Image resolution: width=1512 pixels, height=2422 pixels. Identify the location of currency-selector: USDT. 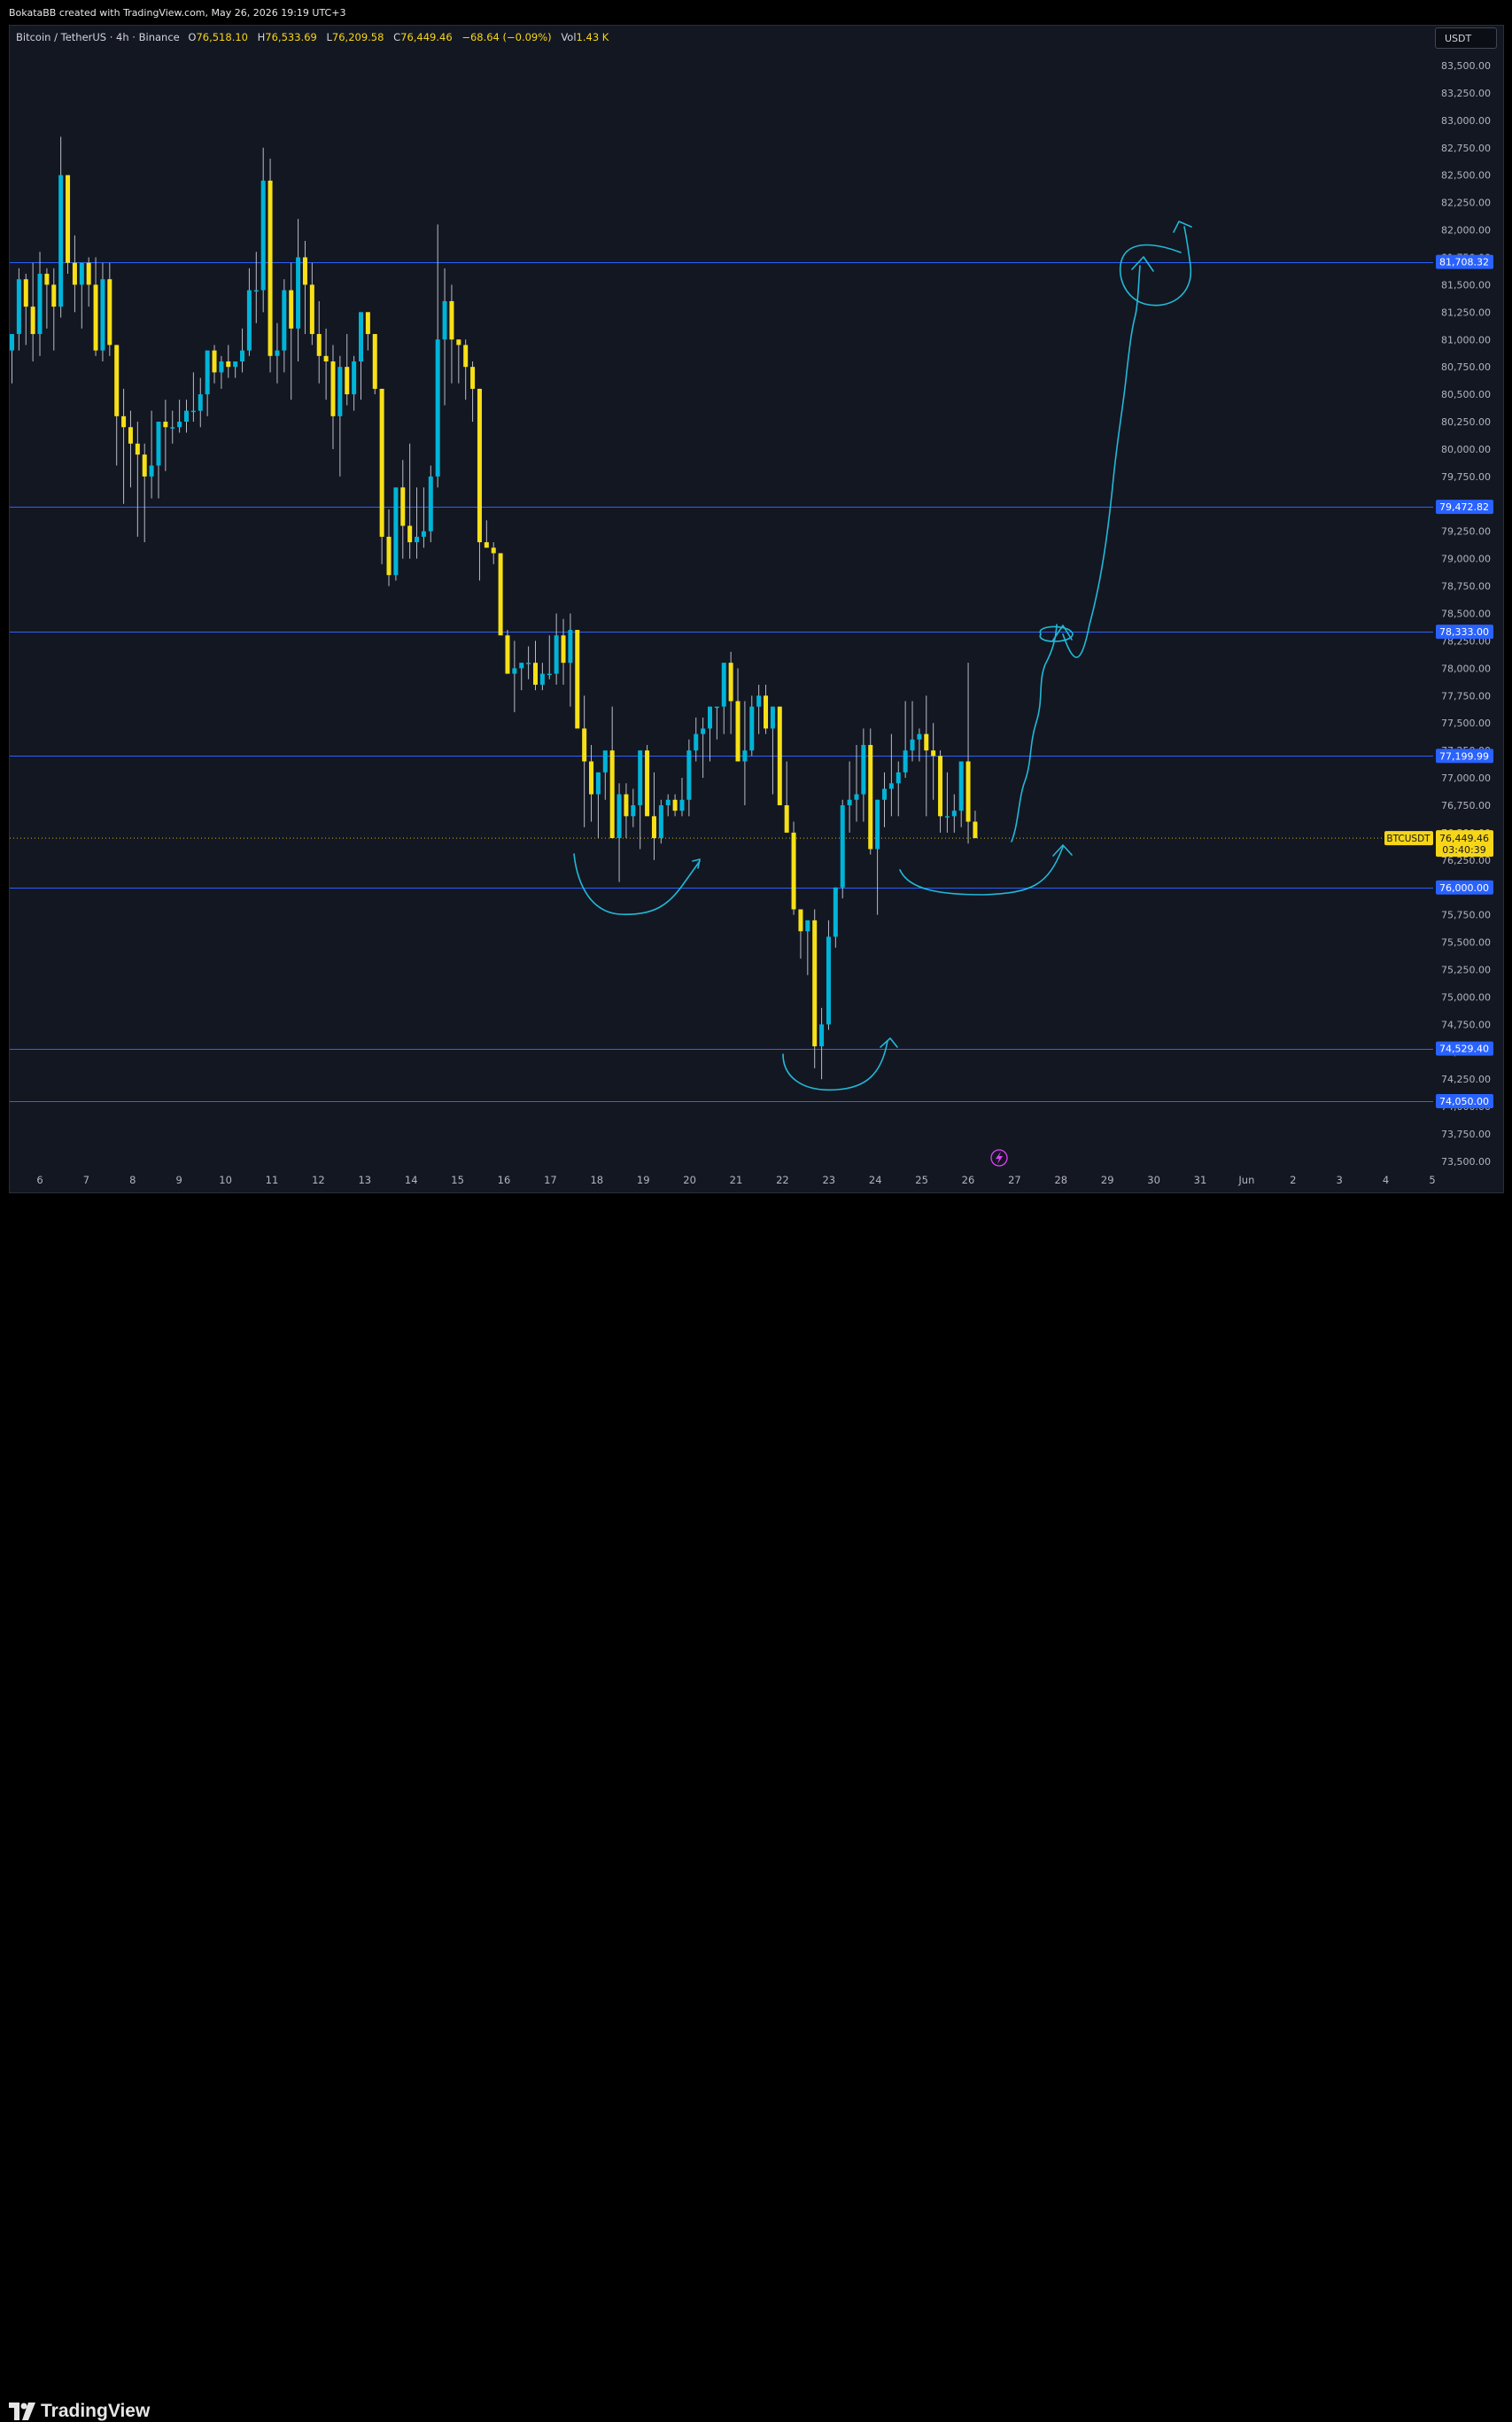
(1466, 38).